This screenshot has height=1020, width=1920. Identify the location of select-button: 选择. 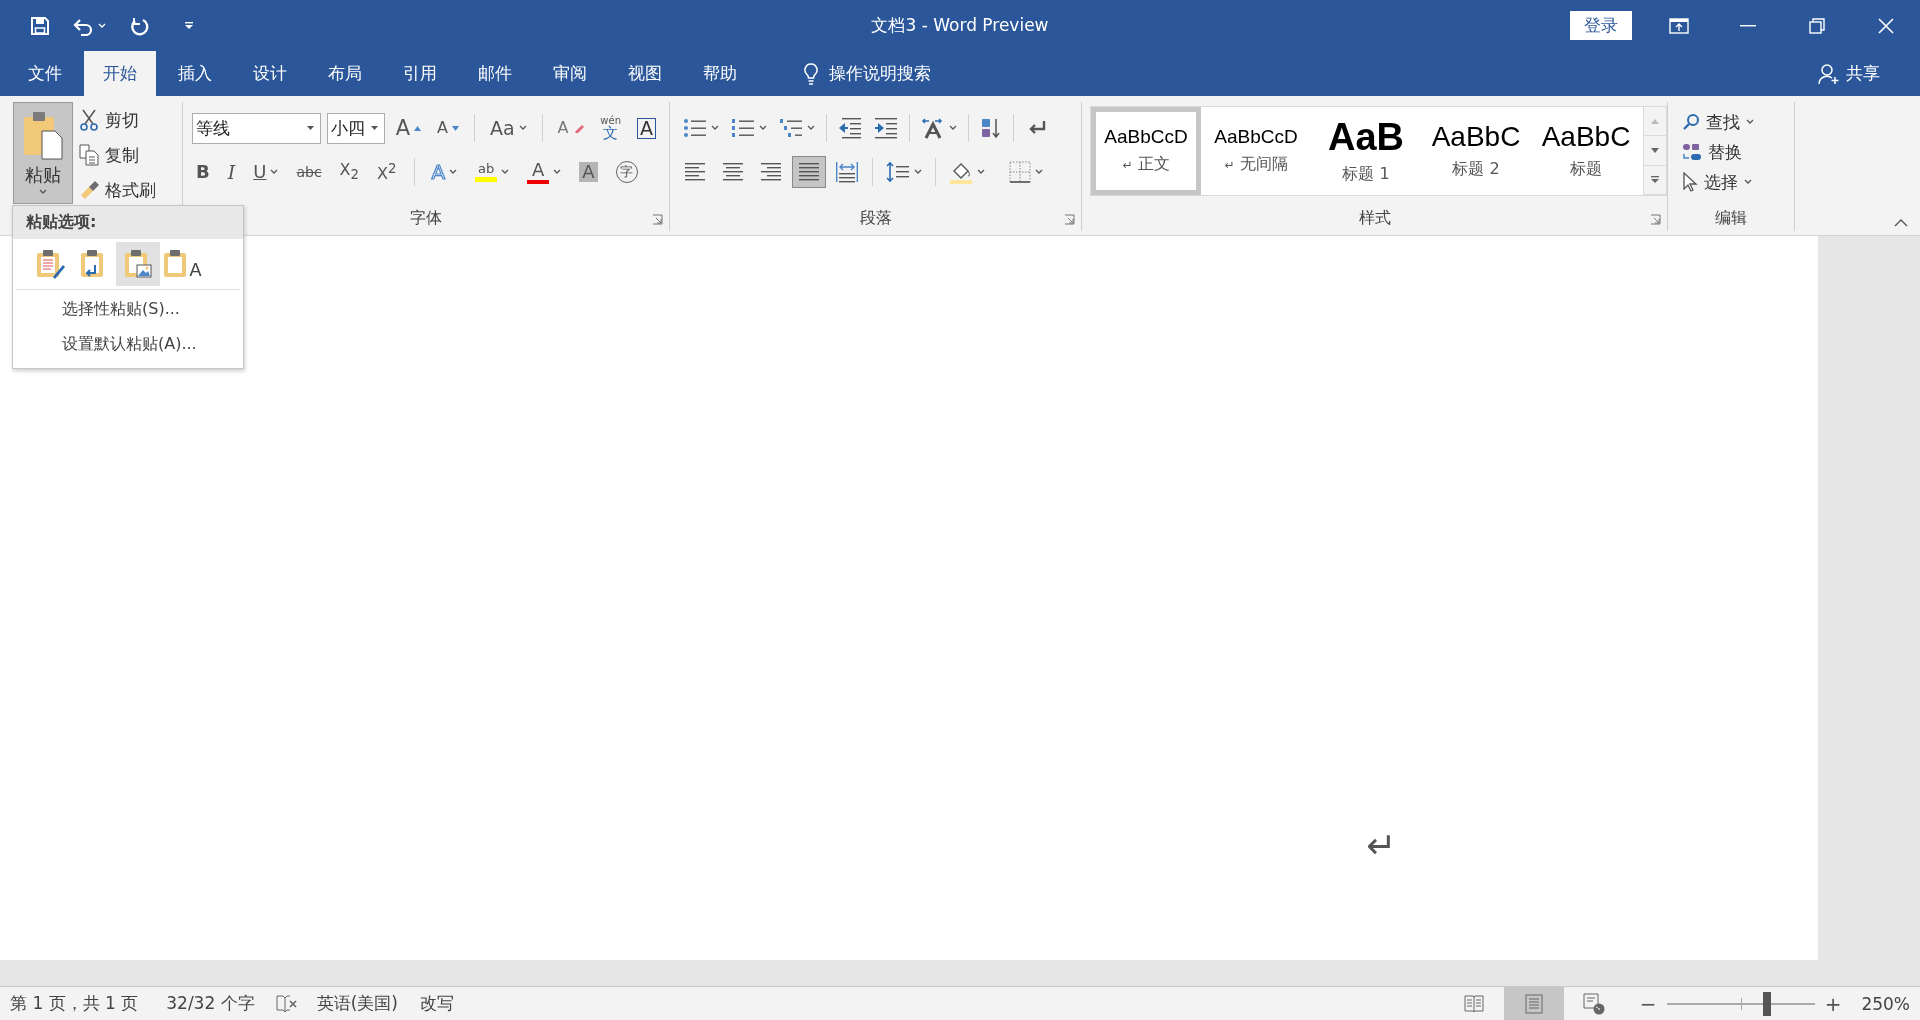
(1737, 182).